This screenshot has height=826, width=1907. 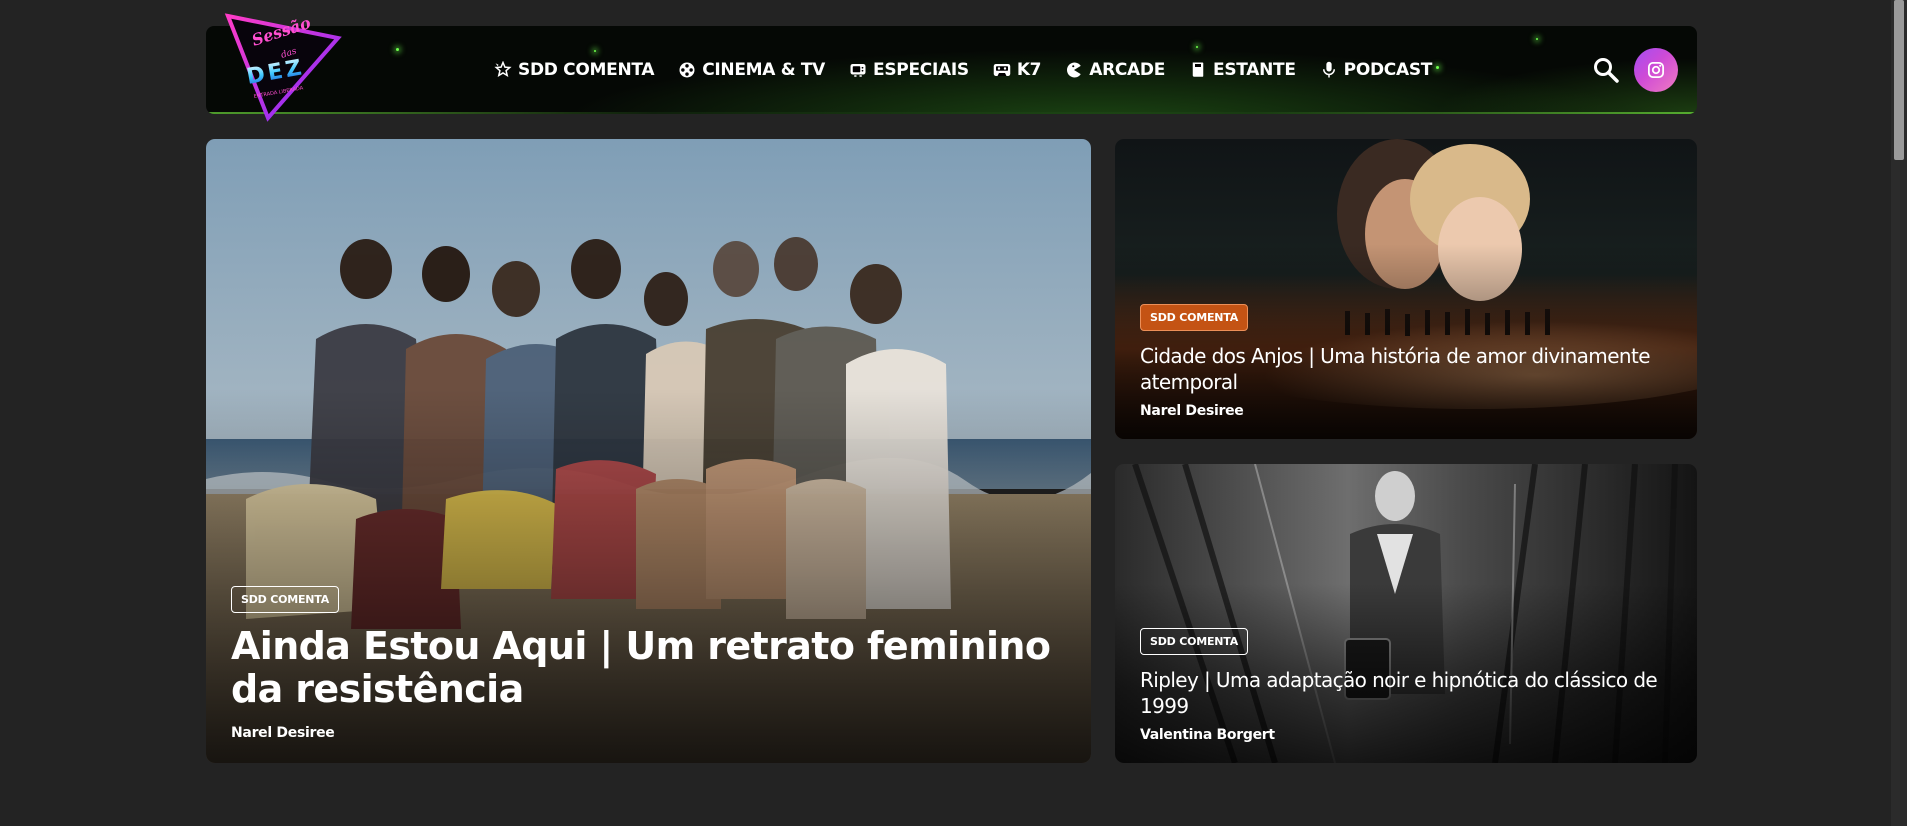 I want to click on scrollbar-thumb, so click(x=1899, y=80).